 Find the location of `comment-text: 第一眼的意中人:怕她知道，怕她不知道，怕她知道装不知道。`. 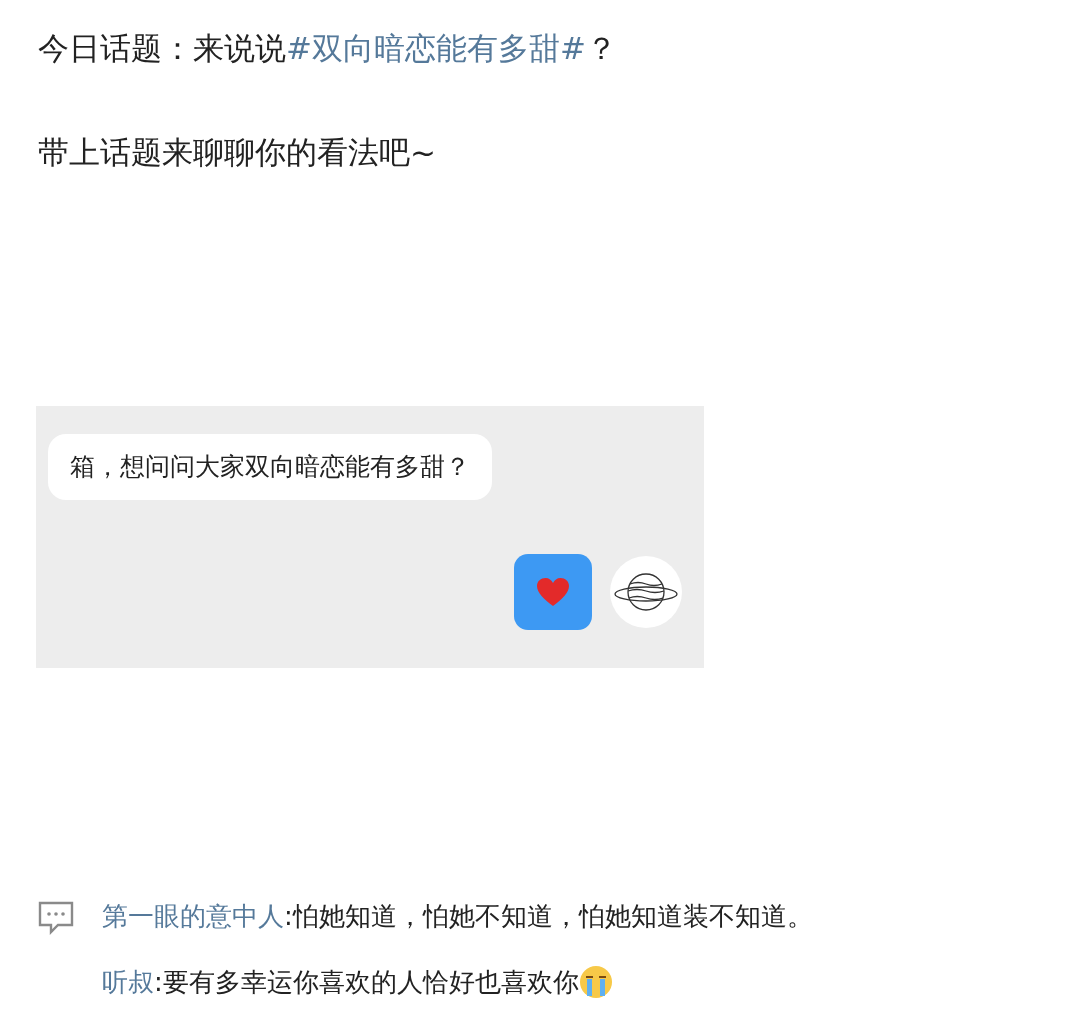

comment-text: 第一眼的意中人:怕她知道，怕她不知道，怕她知道装不知道。 is located at coordinates (457, 916).